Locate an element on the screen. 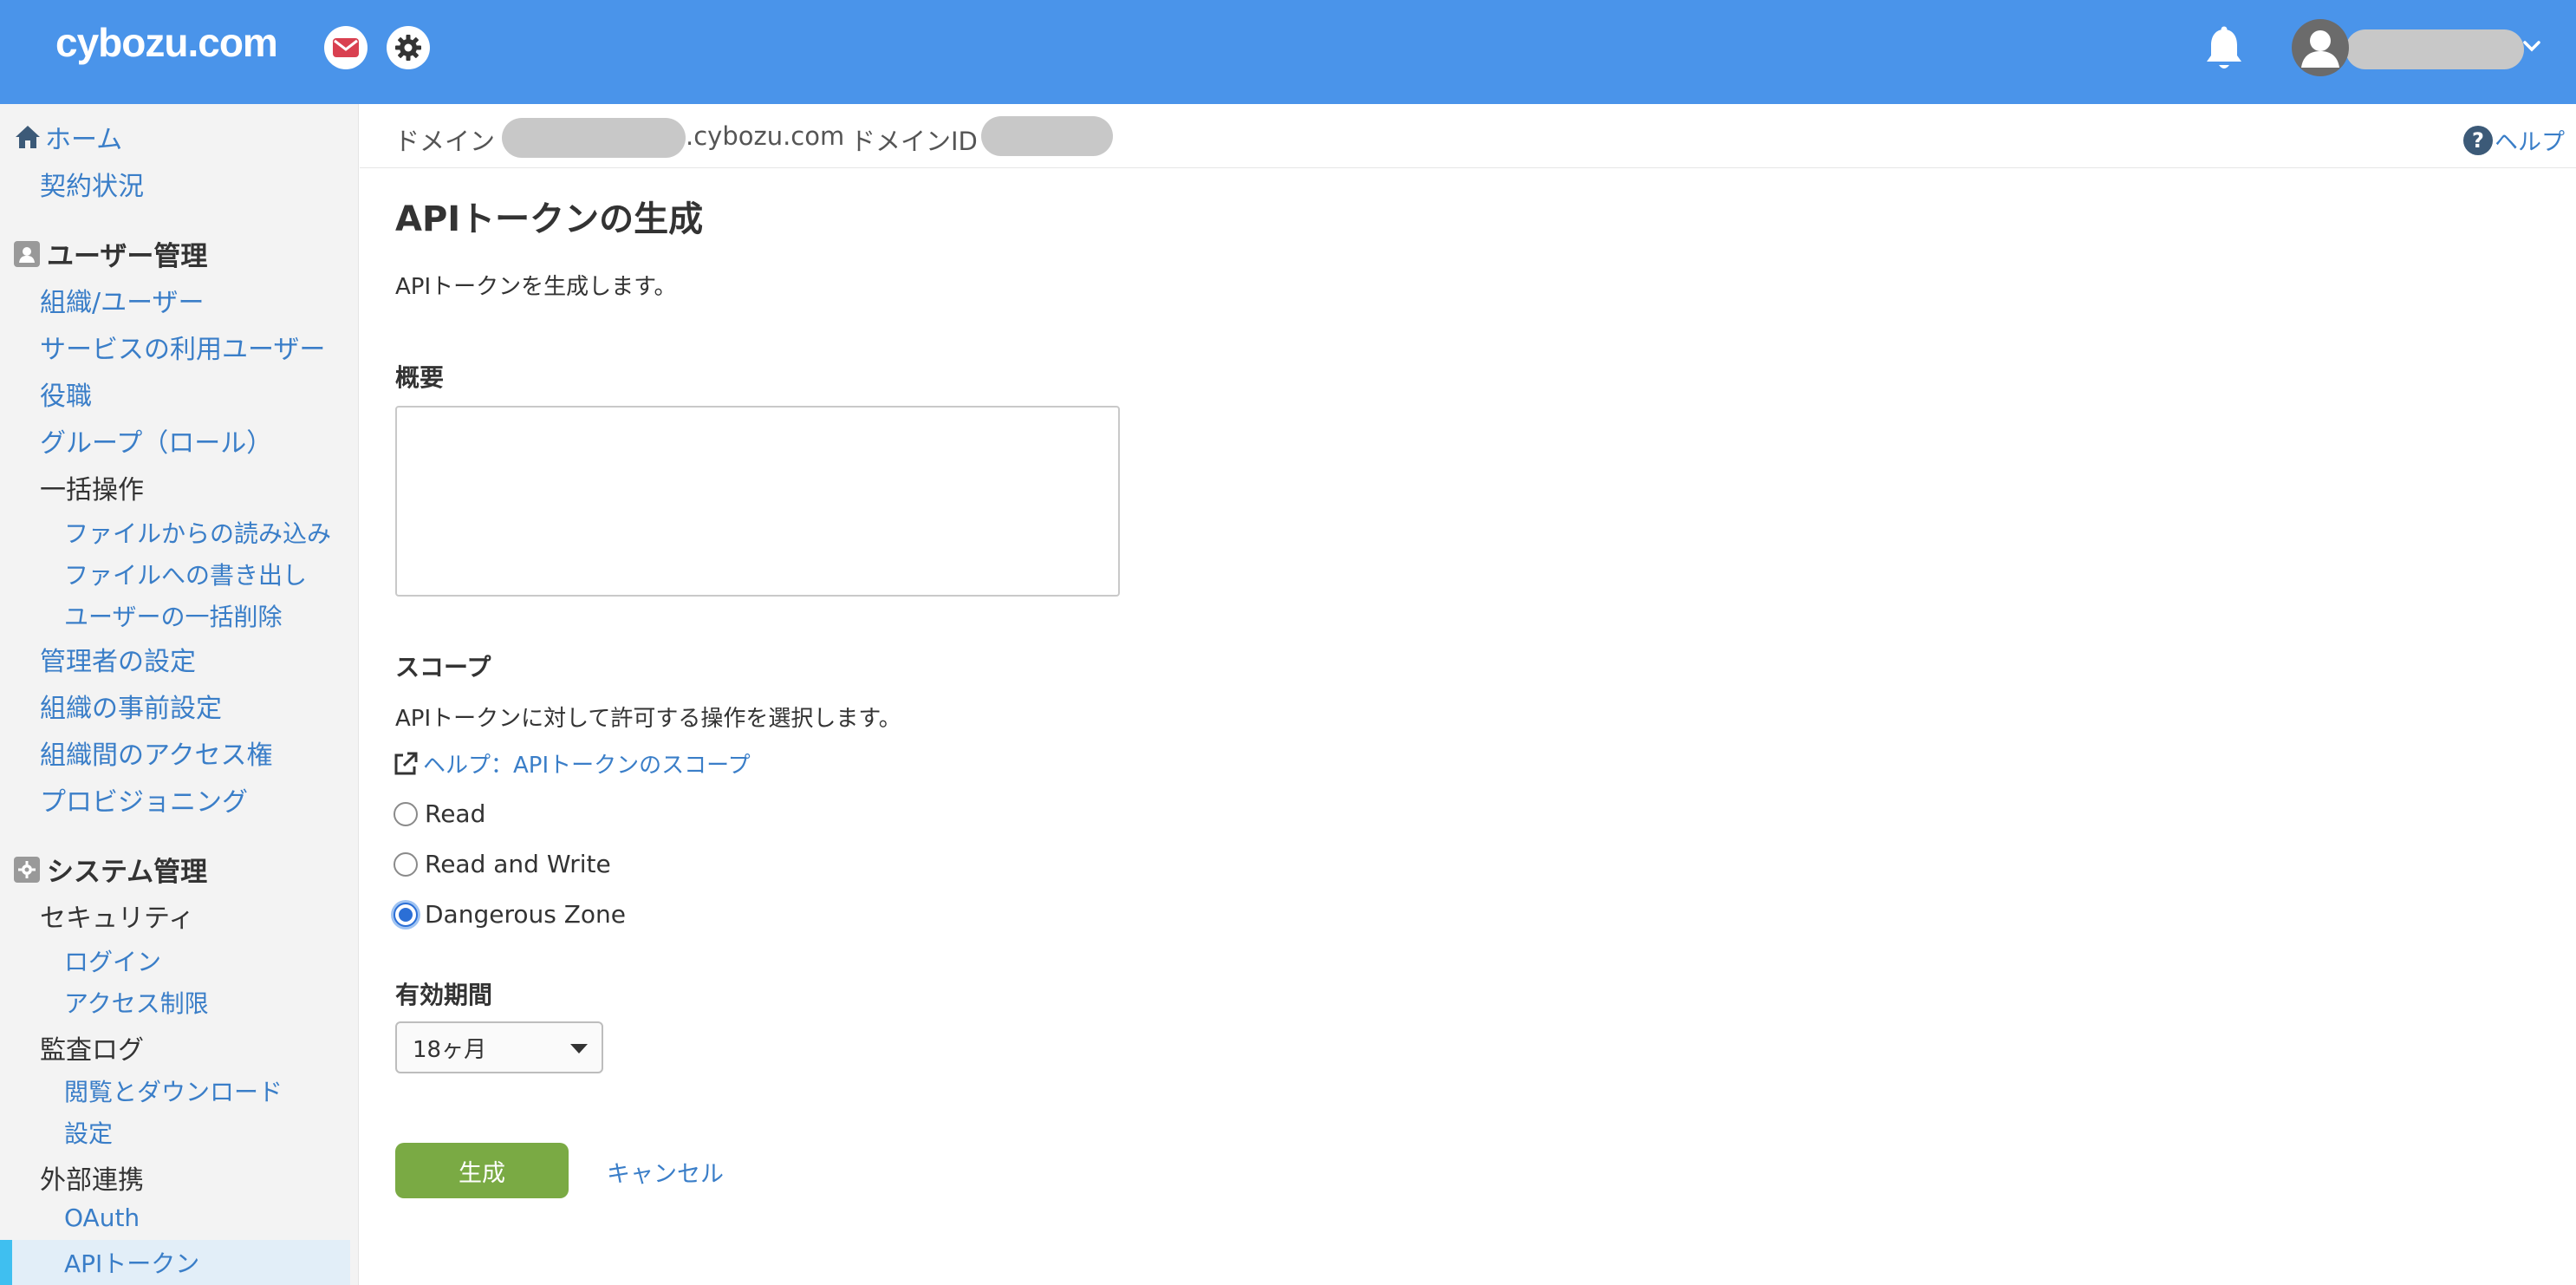 The image size is (2576, 1285). sidebar-item-audit-settings: 設定 is located at coordinates (88, 1132).